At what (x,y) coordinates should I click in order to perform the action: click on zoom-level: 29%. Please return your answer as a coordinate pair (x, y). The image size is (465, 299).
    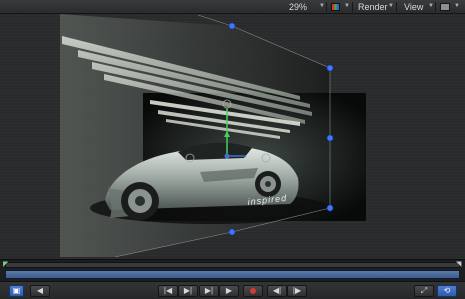
    Looking at the image, I should click on (298, 7).